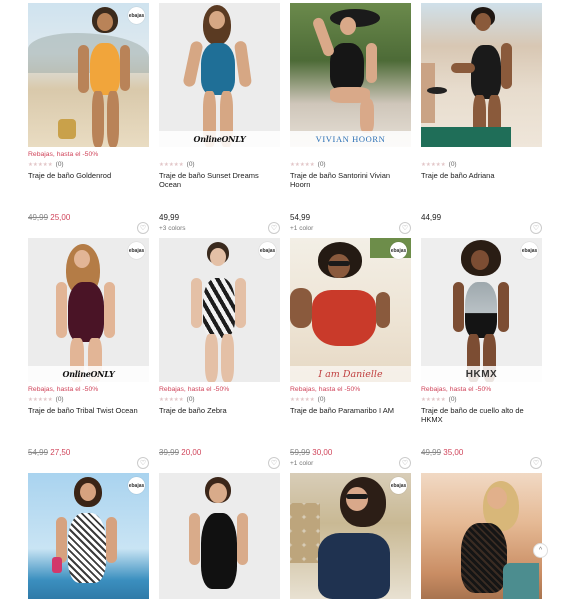 The width and height of the screenshot is (568, 599). What do you see at coordinates (87, 410) in the screenshot?
I see `product-name: Traje de baño Tribal Twist Ocean` at bounding box center [87, 410].